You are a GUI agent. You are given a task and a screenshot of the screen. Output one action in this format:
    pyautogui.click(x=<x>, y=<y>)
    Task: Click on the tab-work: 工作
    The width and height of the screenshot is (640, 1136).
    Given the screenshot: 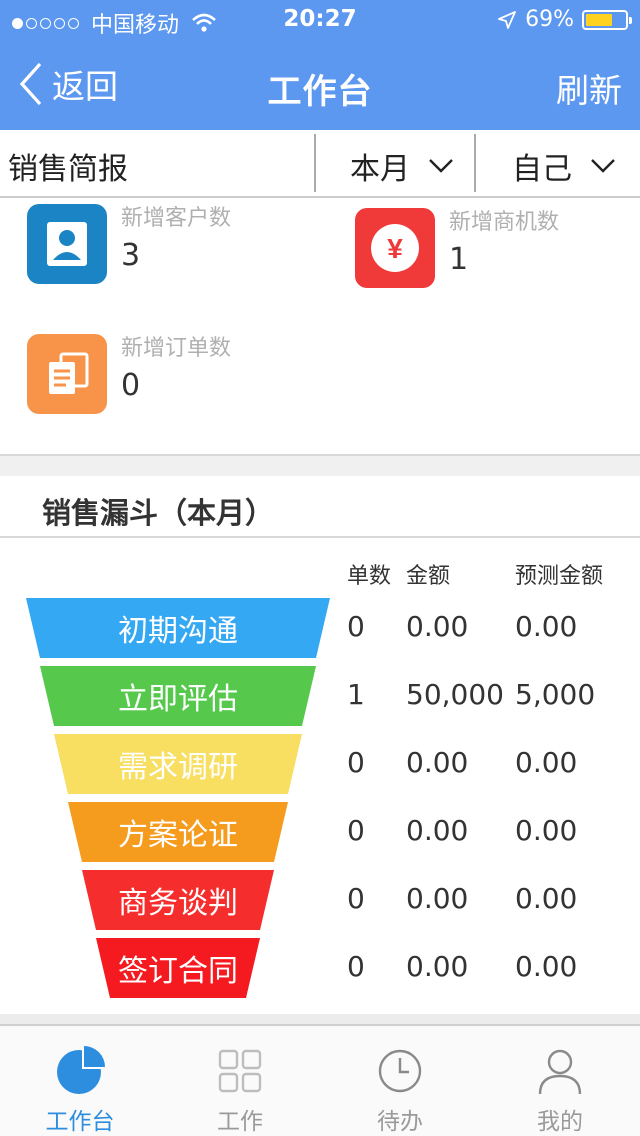 What is the action you would take?
    pyautogui.click(x=240, y=1081)
    